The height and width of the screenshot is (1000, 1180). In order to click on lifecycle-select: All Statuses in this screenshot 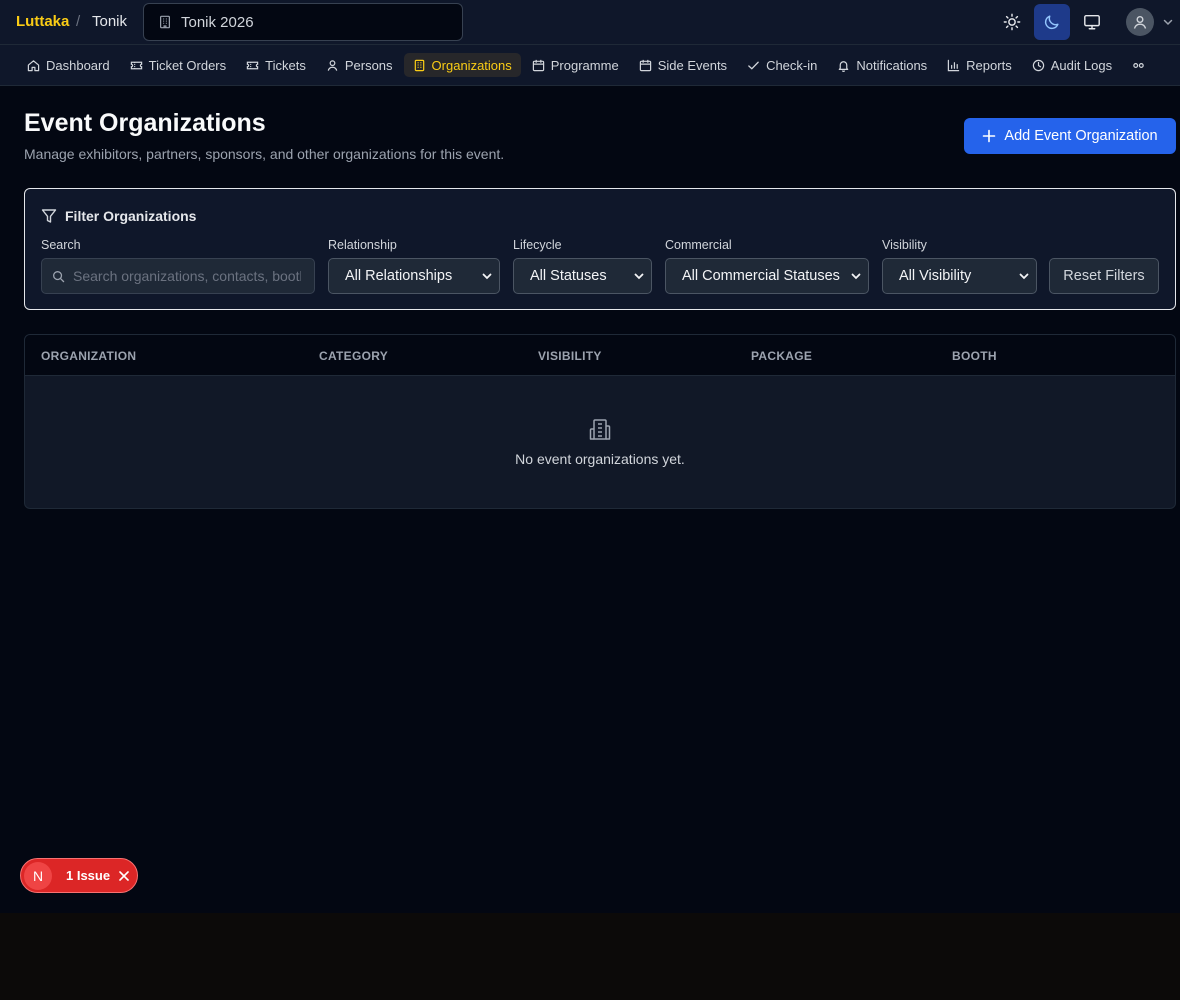, I will do `click(582, 276)`.